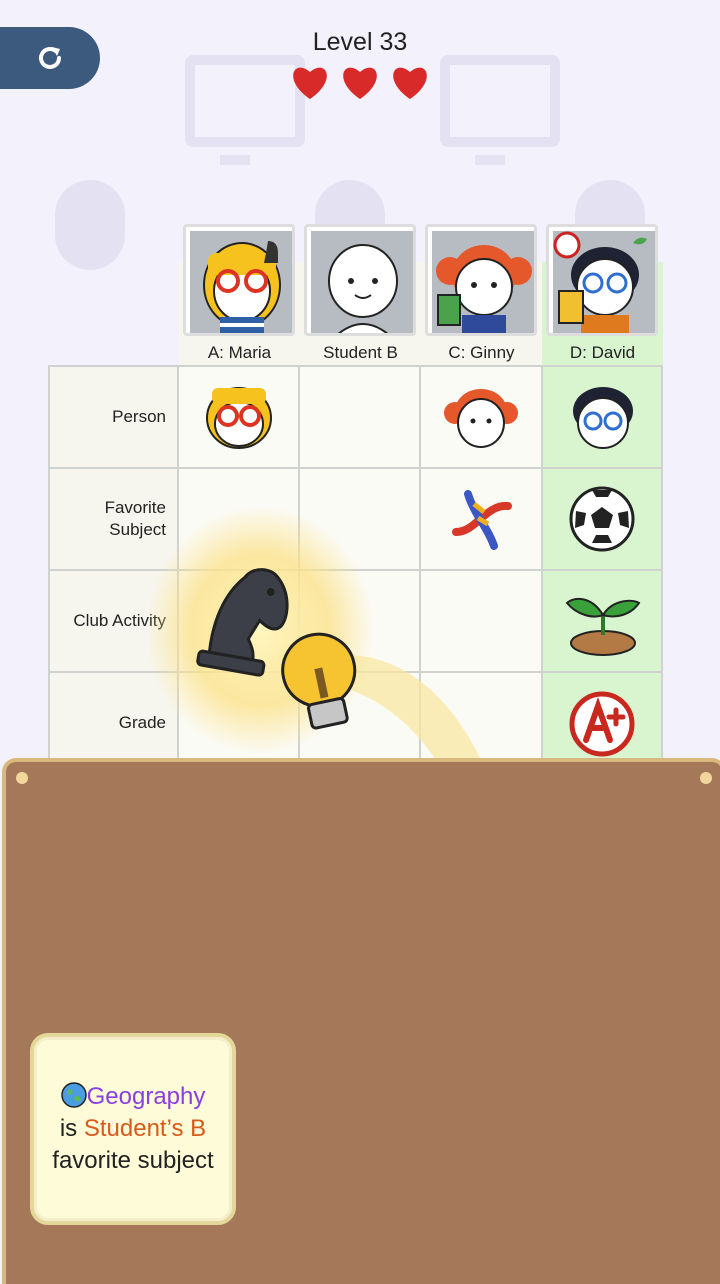 The image size is (720, 1284). I want to click on clue-student: Student’s B, so click(145, 1128).